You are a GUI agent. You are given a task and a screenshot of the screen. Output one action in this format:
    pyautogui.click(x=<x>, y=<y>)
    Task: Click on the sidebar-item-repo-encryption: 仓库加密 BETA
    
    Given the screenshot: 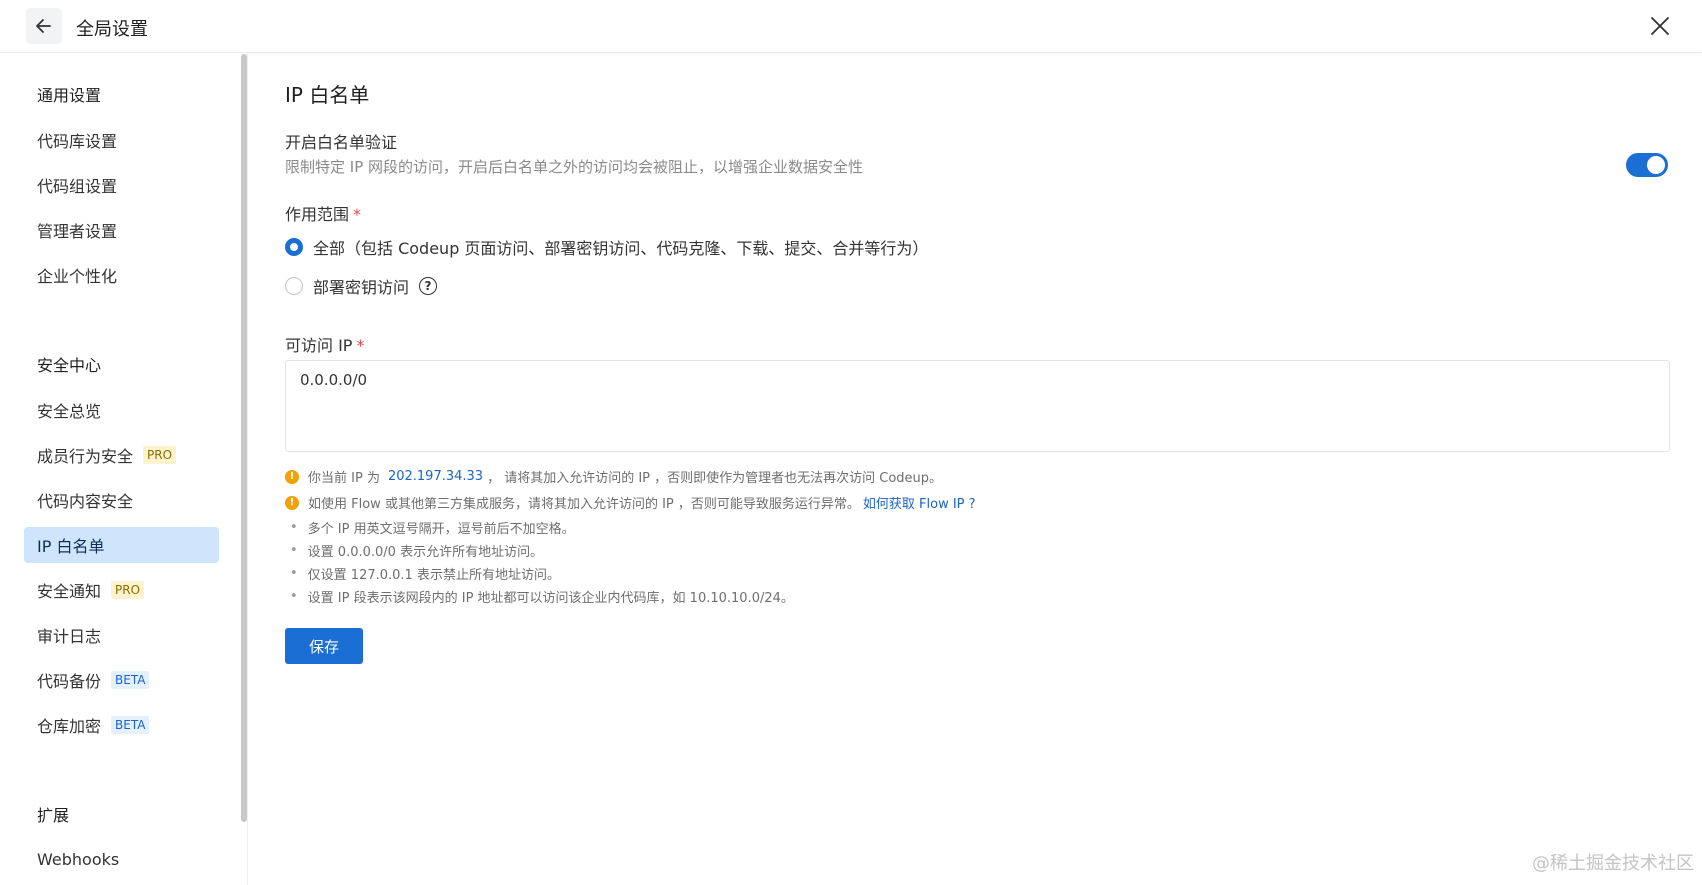 What is the action you would take?
    pyautogui.click(x=121, y=725)
    